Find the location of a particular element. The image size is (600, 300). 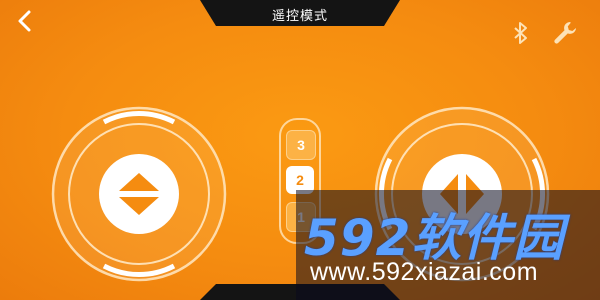

bluetooth-icon is located at coordinates (520, 33).